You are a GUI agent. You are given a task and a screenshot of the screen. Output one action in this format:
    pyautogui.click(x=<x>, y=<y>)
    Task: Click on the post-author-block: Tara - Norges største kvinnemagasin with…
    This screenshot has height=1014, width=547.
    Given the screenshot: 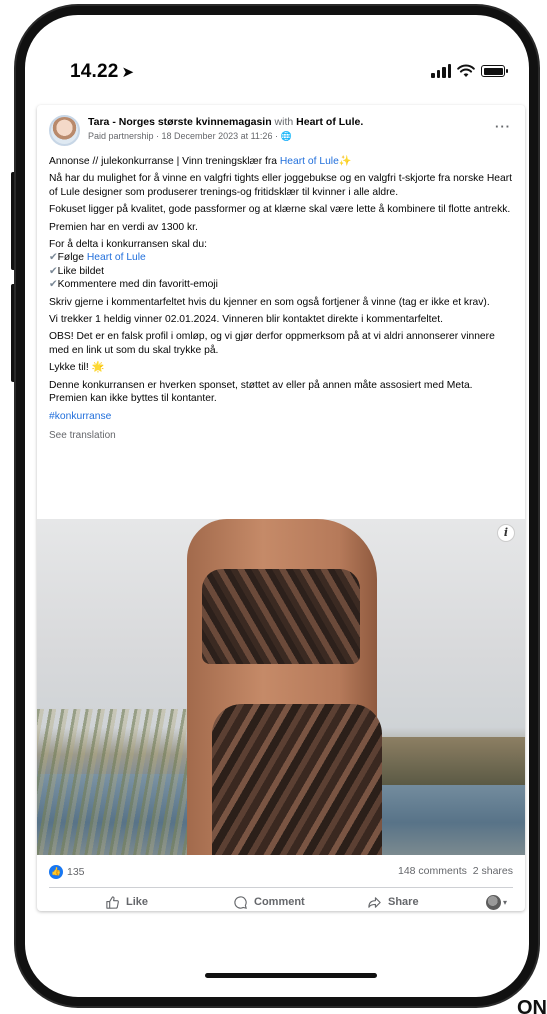 What is the action you would take?
    pyautogui.click(x=286, y=129)
    